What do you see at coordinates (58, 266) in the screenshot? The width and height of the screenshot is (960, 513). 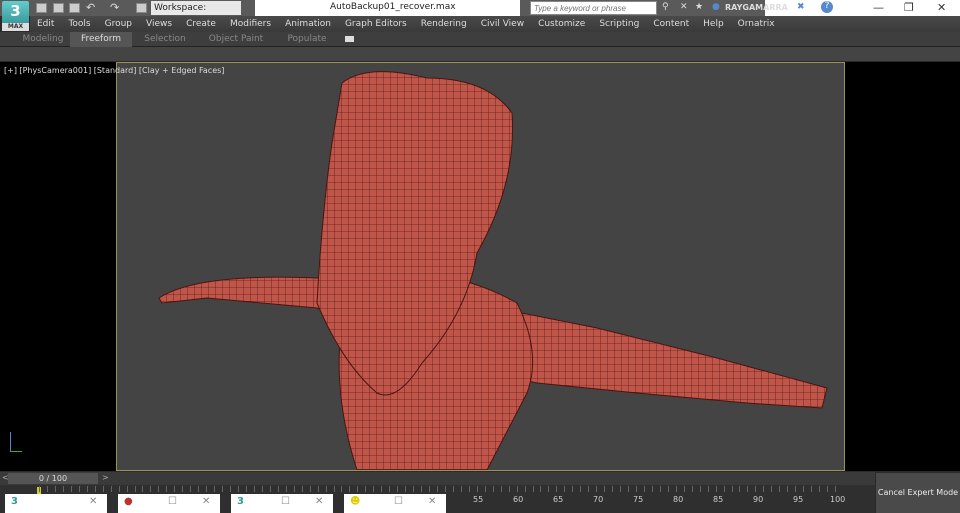 I see `viewport-letterbox-left` at bounding box center [58, 266].